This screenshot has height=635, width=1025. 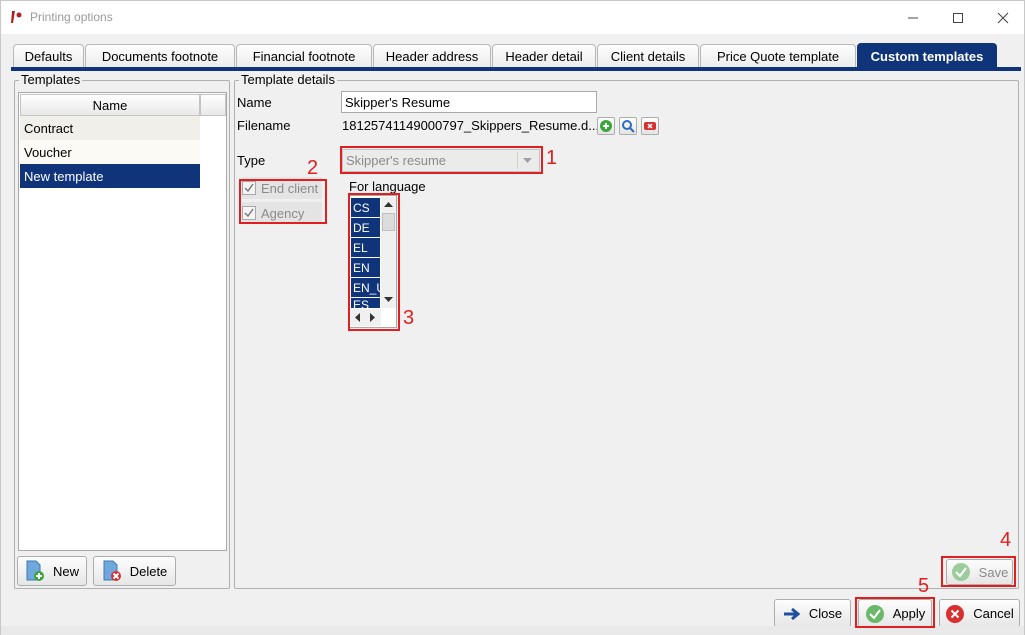 What do you see at coordinates (895, 612) in the screenshot?
I see `annotation-box-apply` at bounding box center [895, 612].